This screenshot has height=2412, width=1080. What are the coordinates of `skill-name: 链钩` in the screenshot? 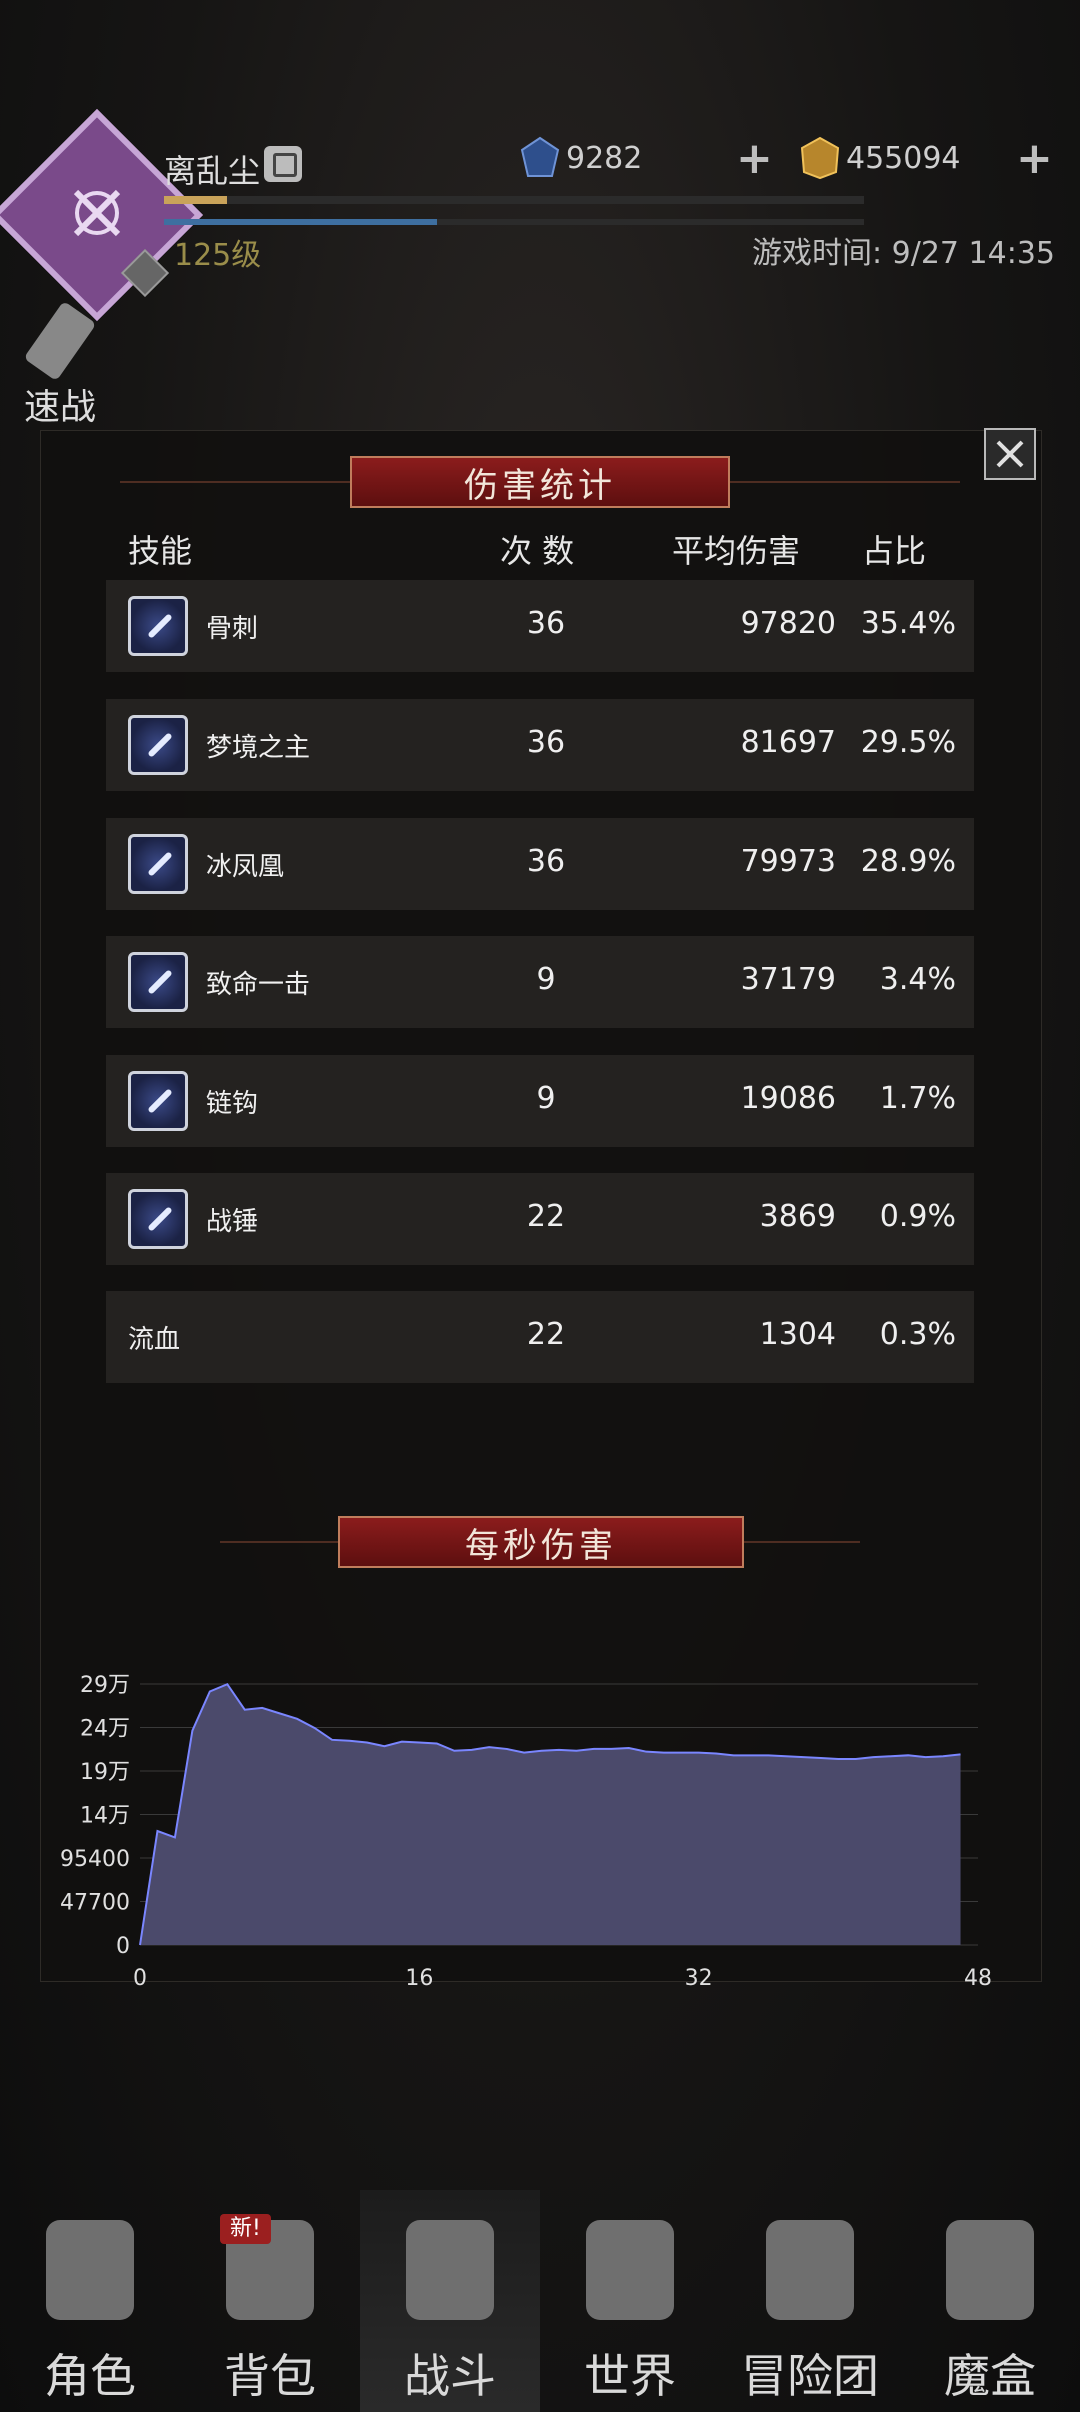 It's located at (232, 1104).